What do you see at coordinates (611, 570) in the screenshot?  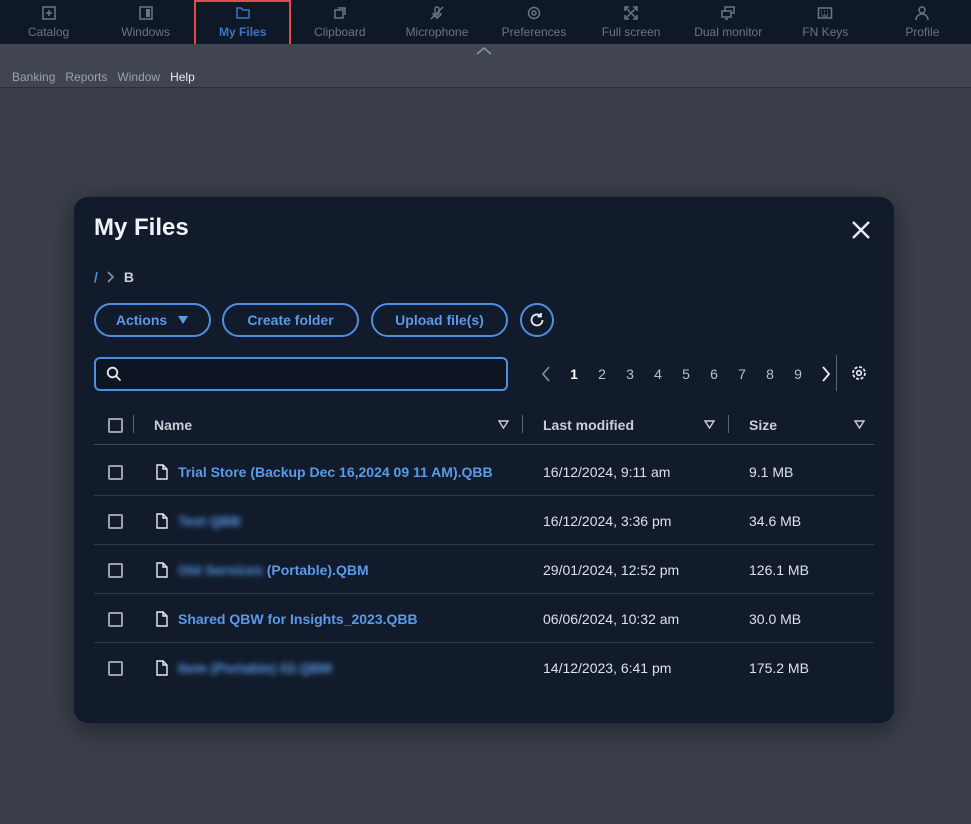 I see `last-modified-cell: 29/01/2024, 12:52 pm` at bounding box center [611, 570].